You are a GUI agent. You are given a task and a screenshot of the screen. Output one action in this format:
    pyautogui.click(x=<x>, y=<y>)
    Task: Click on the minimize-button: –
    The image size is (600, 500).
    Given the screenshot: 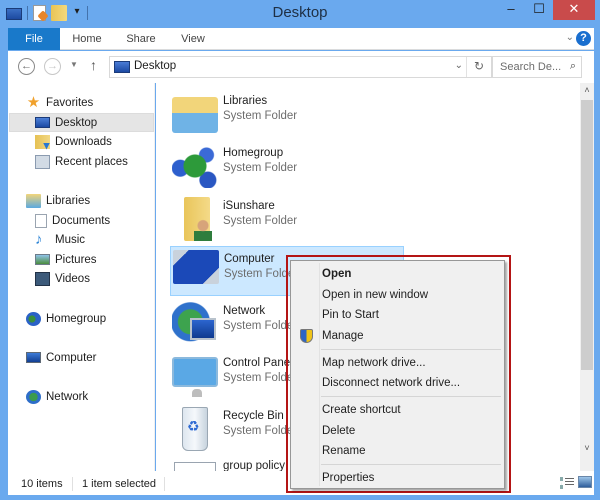 What is the action you would take?
    pyautogui.click(x=511, y=10)
    